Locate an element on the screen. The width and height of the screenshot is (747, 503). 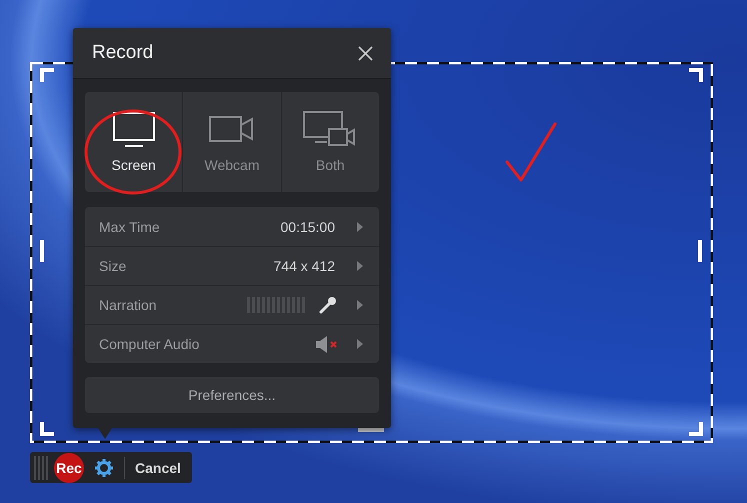
setting-label: Max Time is located at coordinates (130, 226).